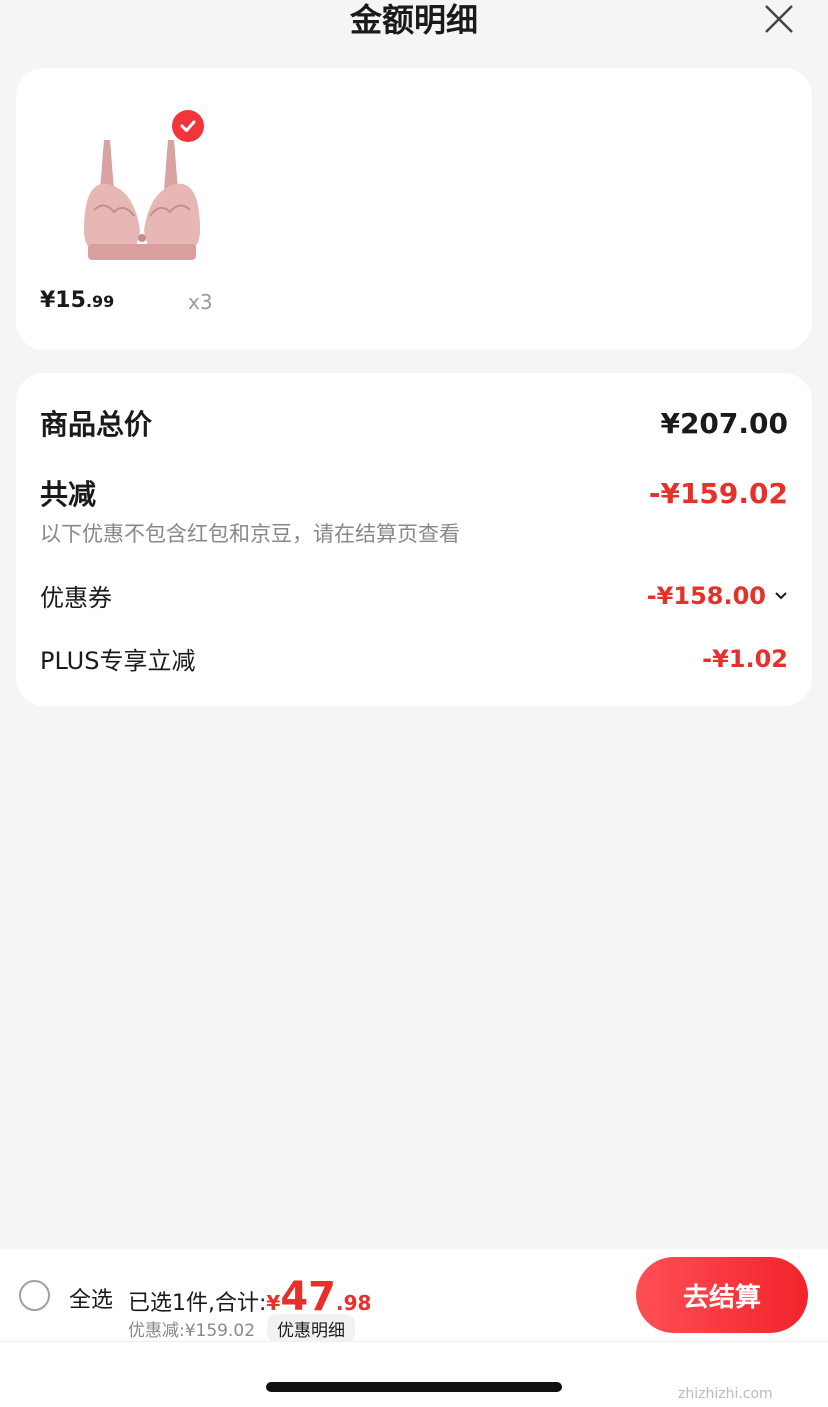 This screenshot has width=828, height=1407. I want to click on coupon-label: 优惠券, so click(76, 598).